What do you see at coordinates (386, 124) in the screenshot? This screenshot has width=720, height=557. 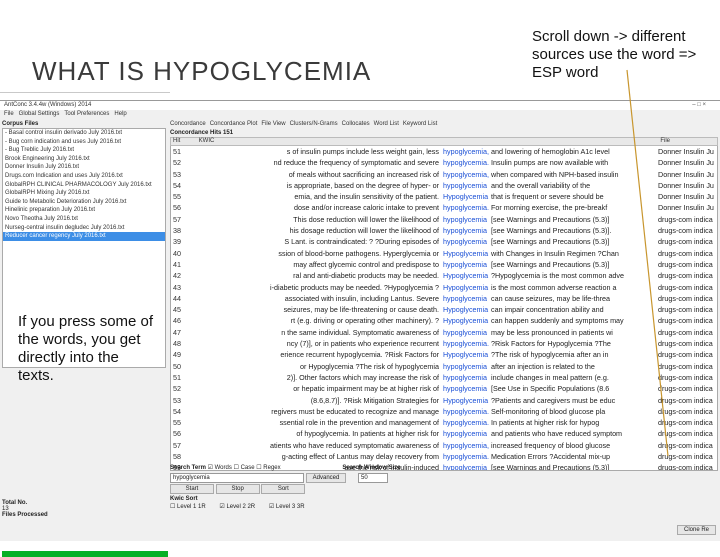 I see `tool-tab: Word List` at bounding box center [386, 124].